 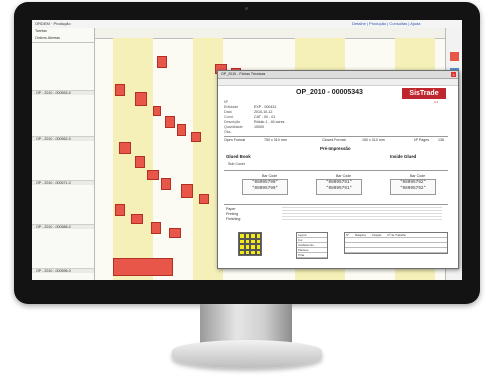 I want to click on dialog-title: OP_2010 - Fichas Técnicas, so click(x=338, y=75).